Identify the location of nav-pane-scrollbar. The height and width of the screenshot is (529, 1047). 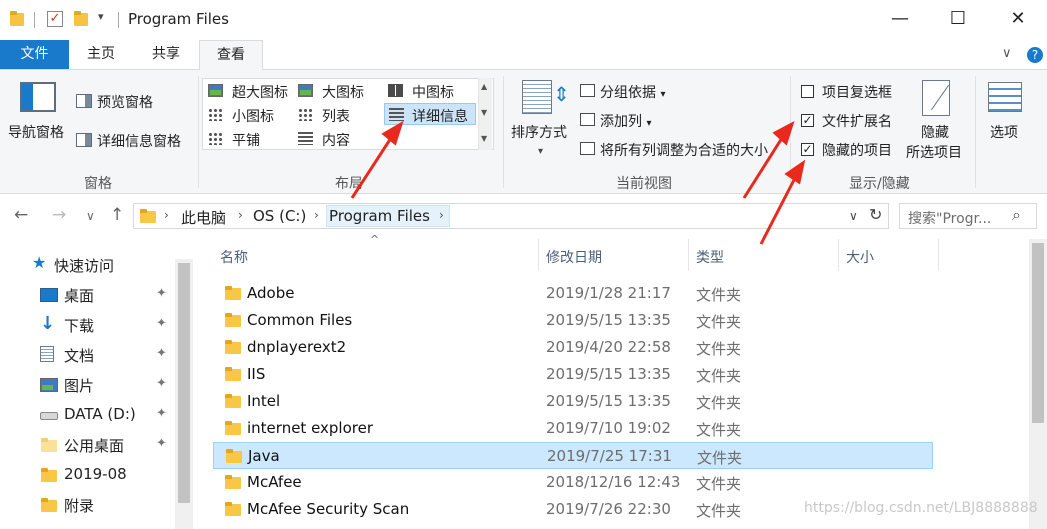
(184, 394).